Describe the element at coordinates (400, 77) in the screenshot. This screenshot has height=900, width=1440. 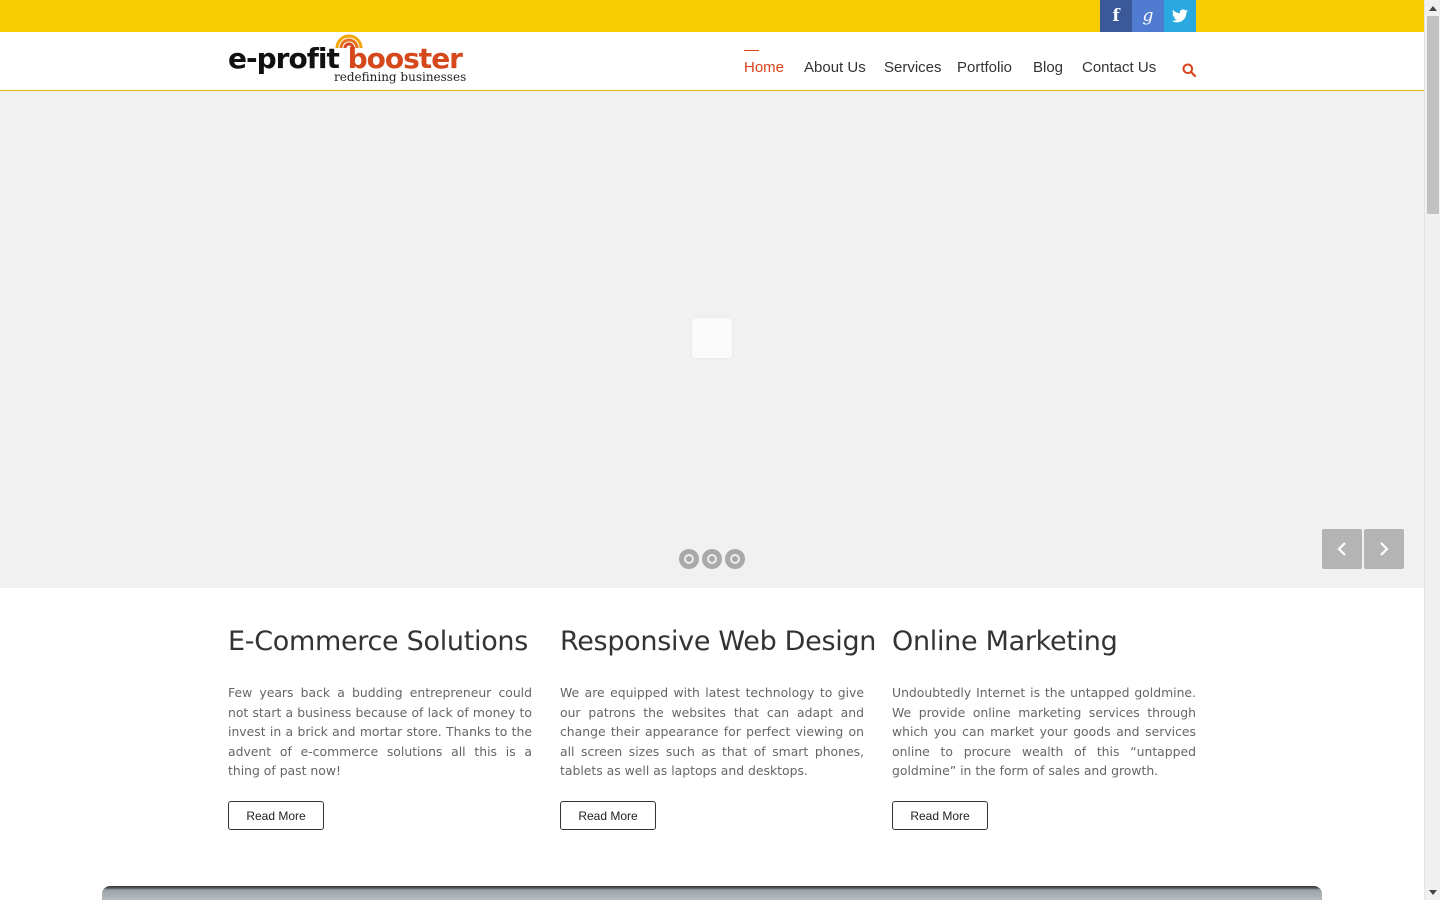
I see `logo-tagline: redefining businesses` at that location.